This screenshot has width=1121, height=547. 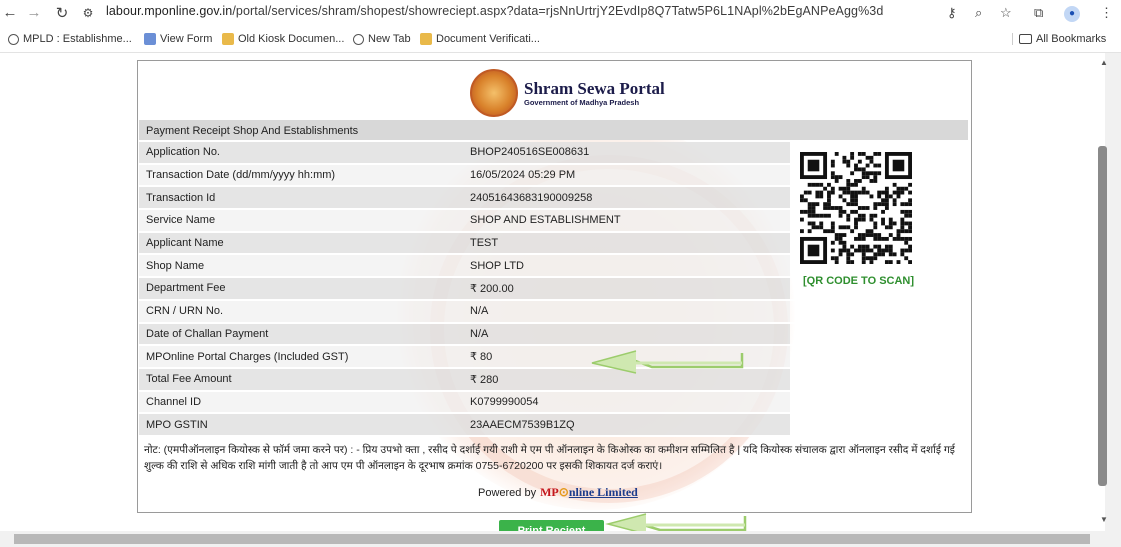 I want to click on powered-by: Powered by MP⊙nline Limited, so click(x=558, y=492).